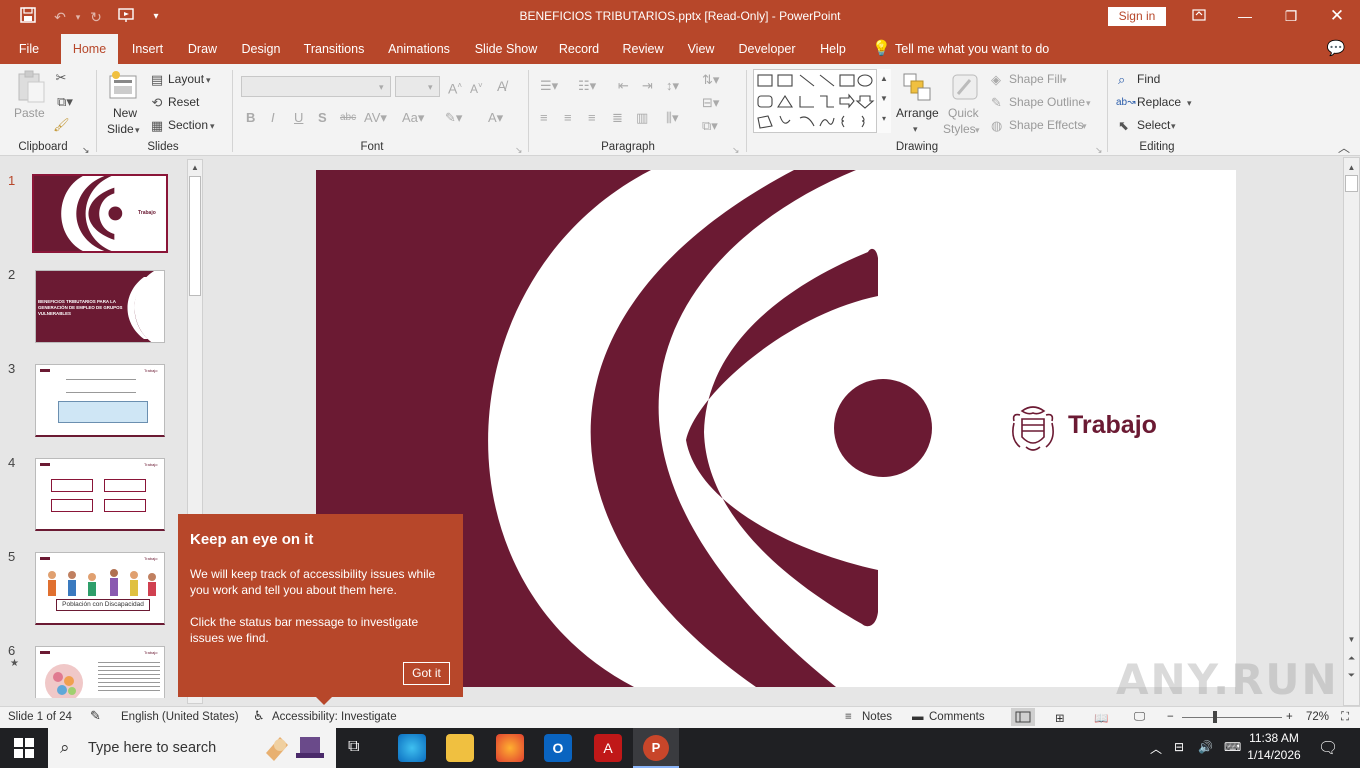  I want to click on previous-slide-icon: ⏶, so click(1351, 658).